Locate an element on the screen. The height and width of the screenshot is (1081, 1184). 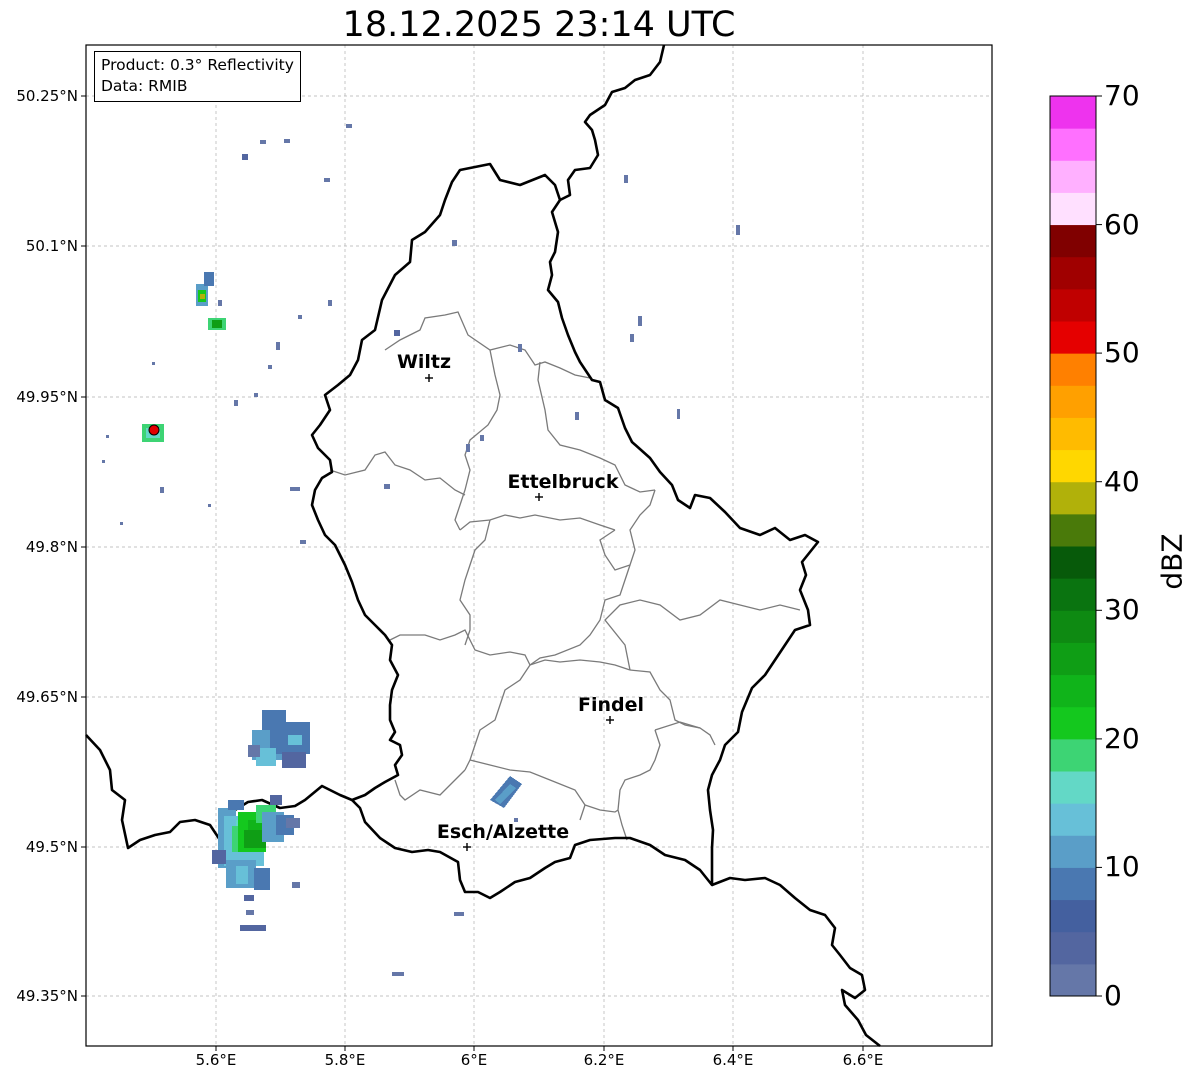
colorbar-tick-label: 50 is located at coordinates (1122, 352).